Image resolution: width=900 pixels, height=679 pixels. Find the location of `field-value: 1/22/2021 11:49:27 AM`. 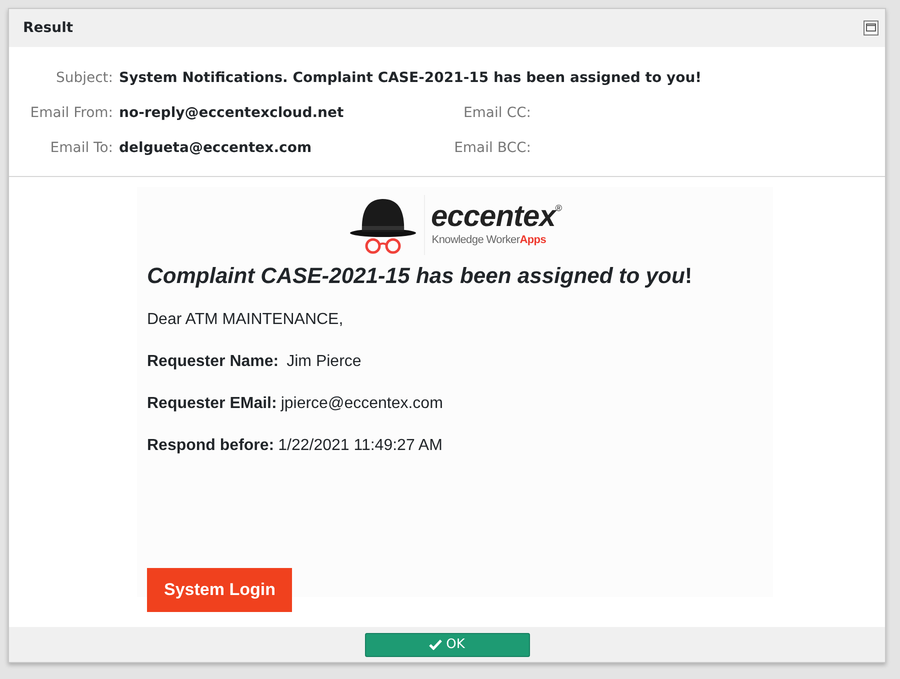

field-value: 1/22/2021 11:49:27 AM is located at coordinates (360, 446).